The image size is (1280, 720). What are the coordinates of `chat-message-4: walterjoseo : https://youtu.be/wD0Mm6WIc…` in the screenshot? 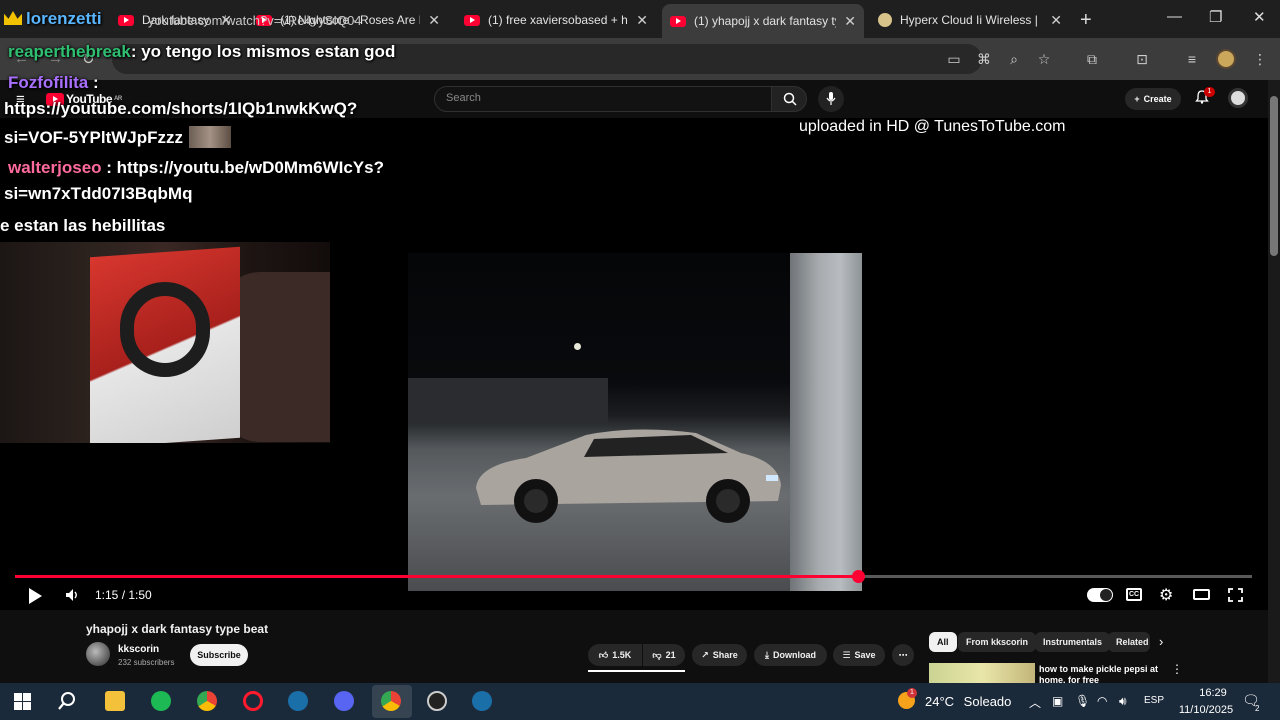 It's located at (196, 168).